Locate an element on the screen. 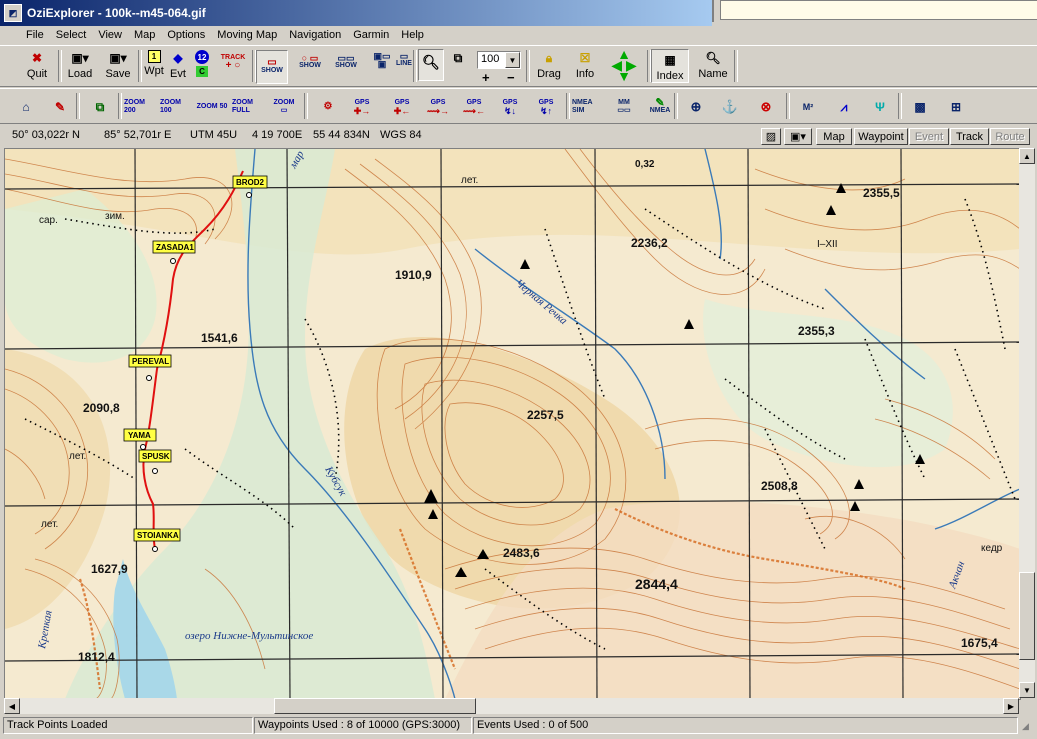 Image resolution: width=1037 pixels, height=739 pixels. signal-button: Ψ is located at coordinates (880, 107).